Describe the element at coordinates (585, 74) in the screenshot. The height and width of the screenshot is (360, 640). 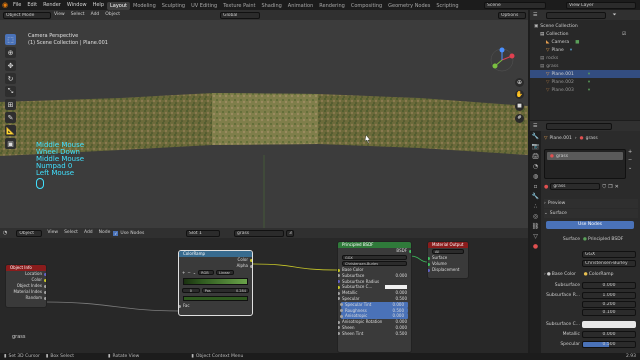
I see `outliner-item-plane-001: ▽ Plane.001 ▾` at that location.